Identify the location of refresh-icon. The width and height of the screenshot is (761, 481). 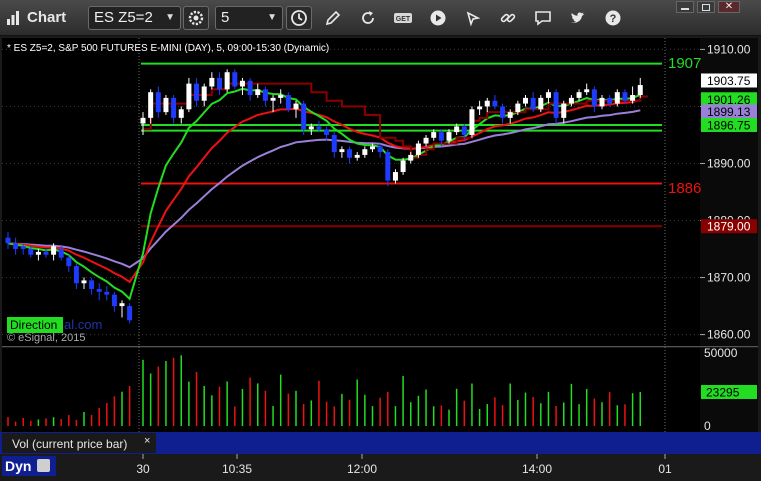
(368, 17).